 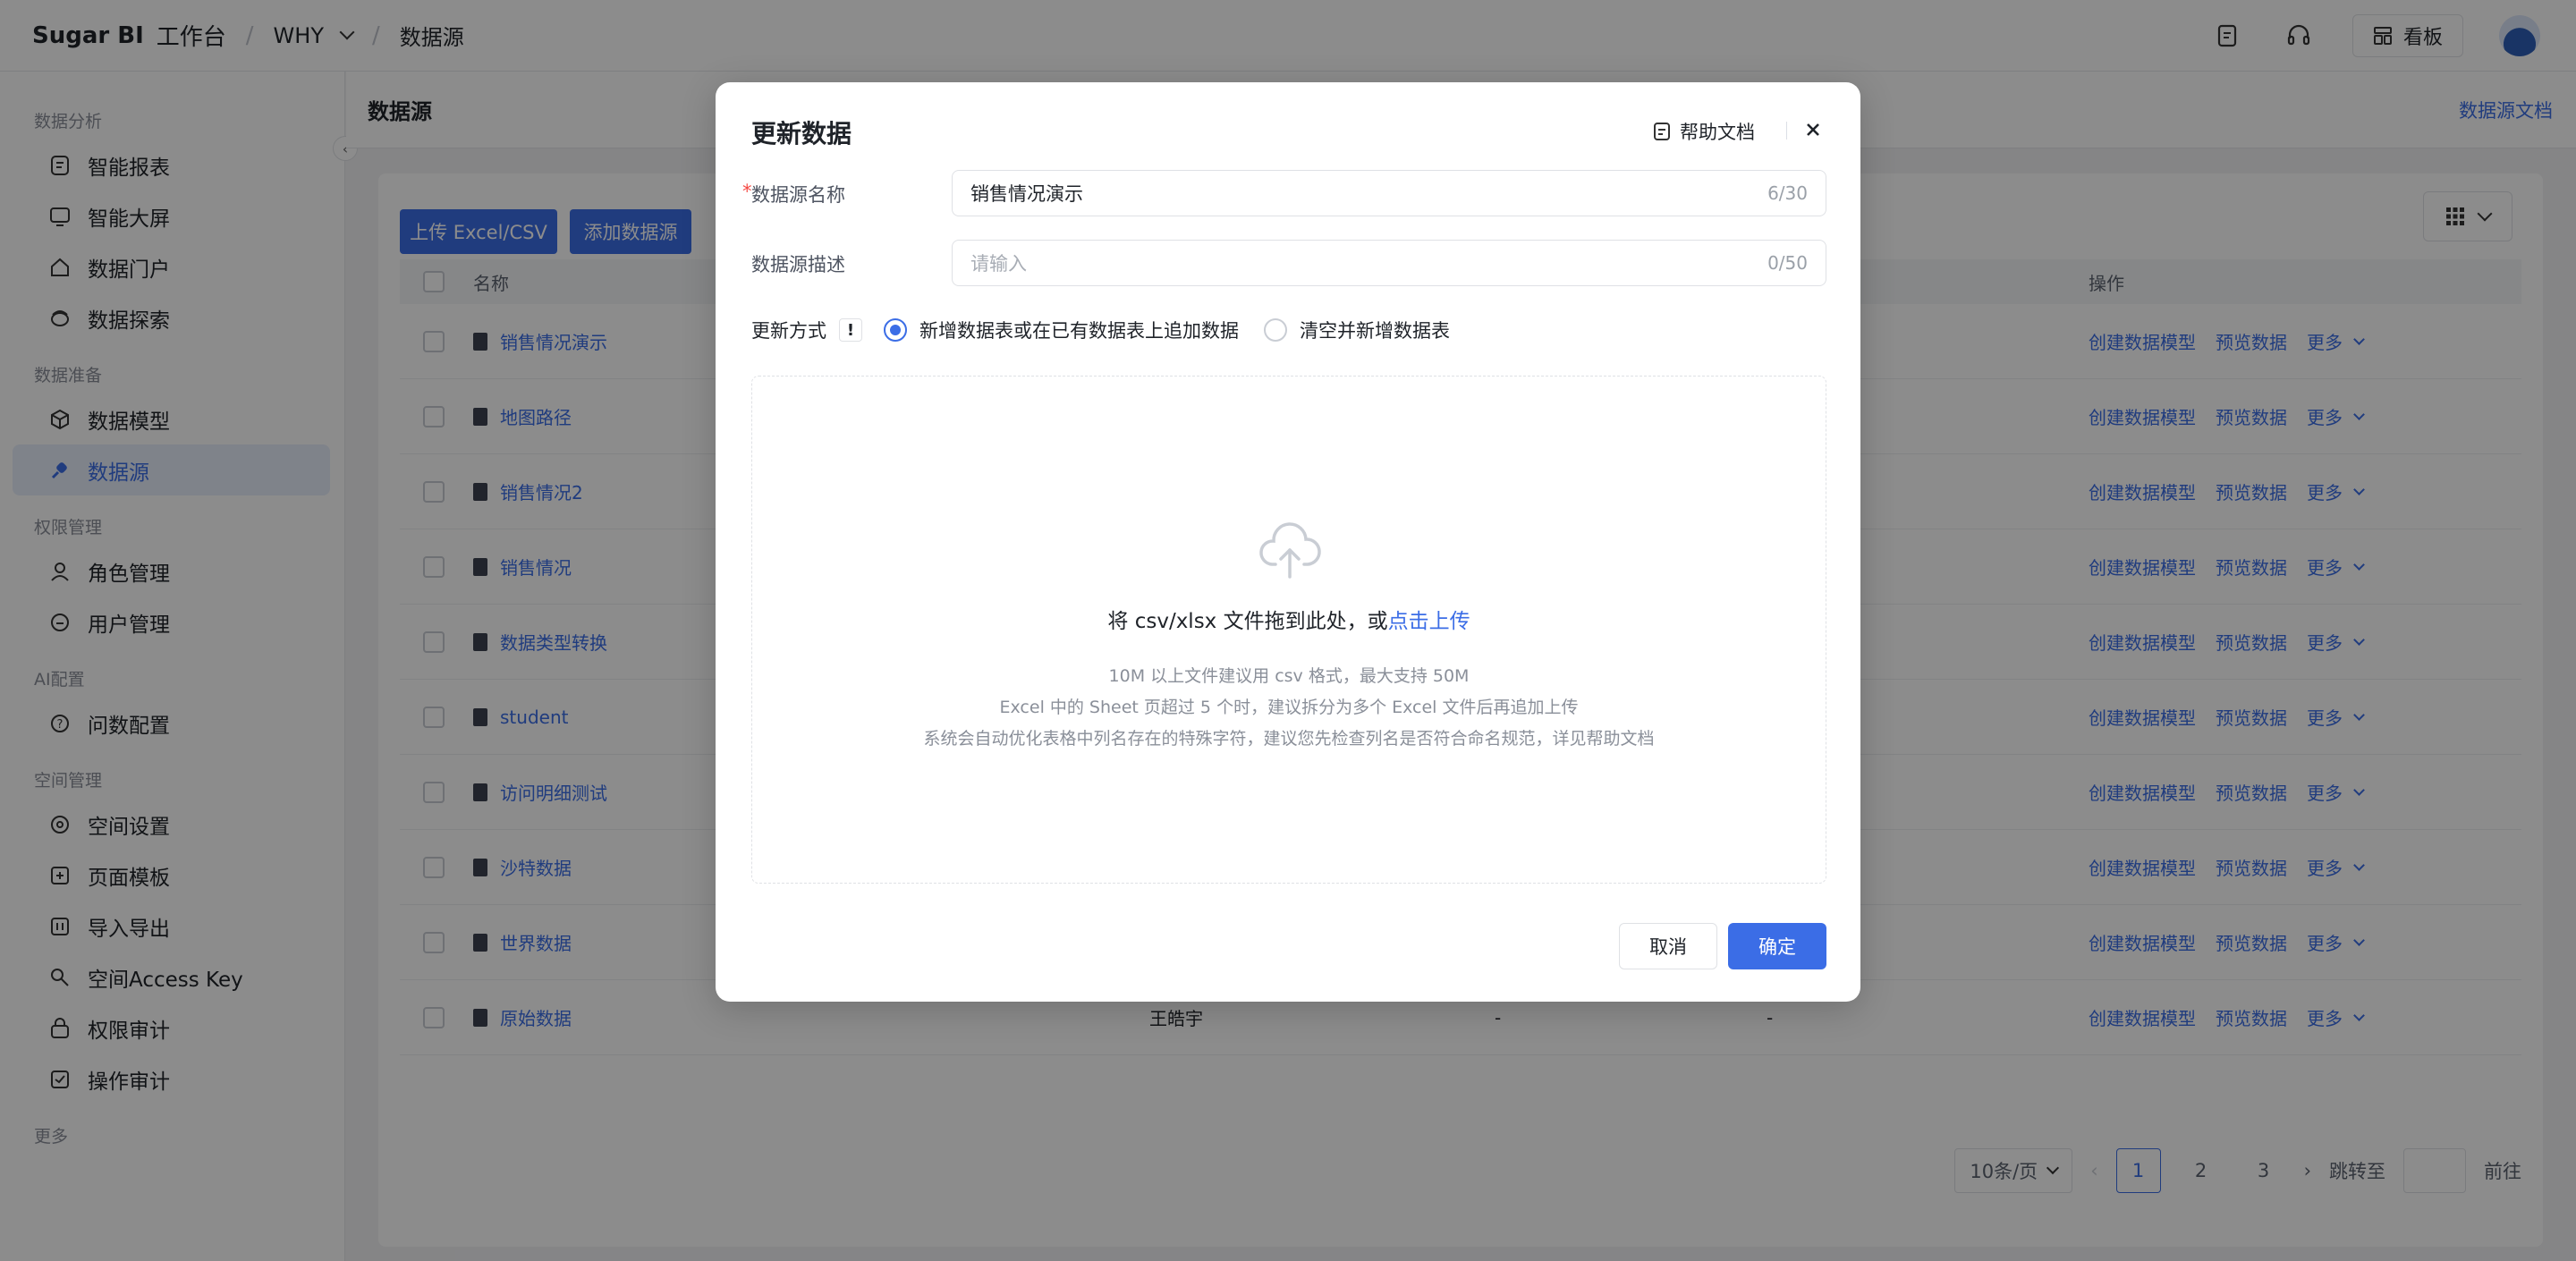 What do you see at coordinates (1429, 622) in the screenshot?
I see `click-upload-link: 点击上传` at bounding box center [1429, 622].